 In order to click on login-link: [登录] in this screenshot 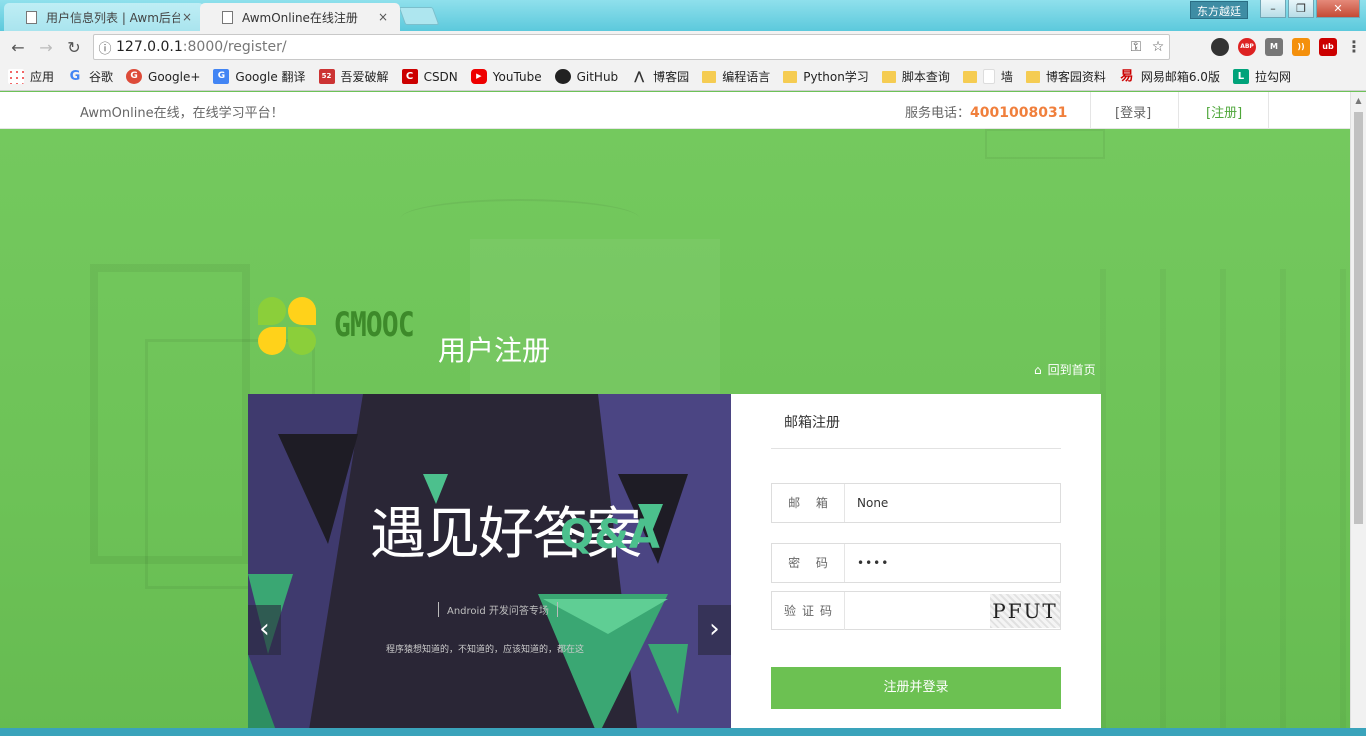, I will do `click(1133, 111)`.